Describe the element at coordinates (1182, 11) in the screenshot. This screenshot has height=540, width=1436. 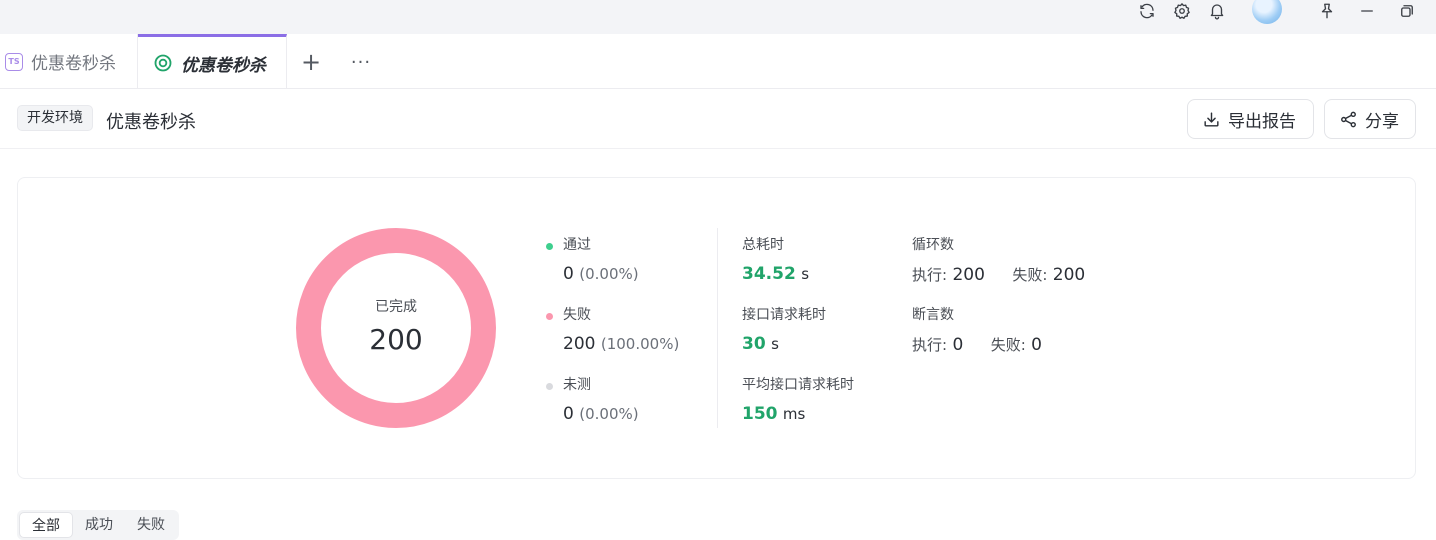
I see `gear-icon` at that location.